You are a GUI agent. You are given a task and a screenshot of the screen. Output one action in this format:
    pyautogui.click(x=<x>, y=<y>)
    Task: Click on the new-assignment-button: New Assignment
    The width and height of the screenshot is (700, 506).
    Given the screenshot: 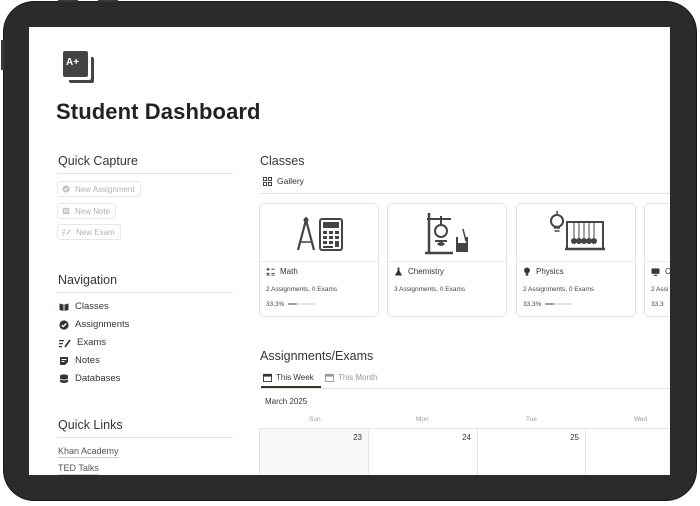 What is the action you would take?
    pyautogui.click(x=99, y=189)
    